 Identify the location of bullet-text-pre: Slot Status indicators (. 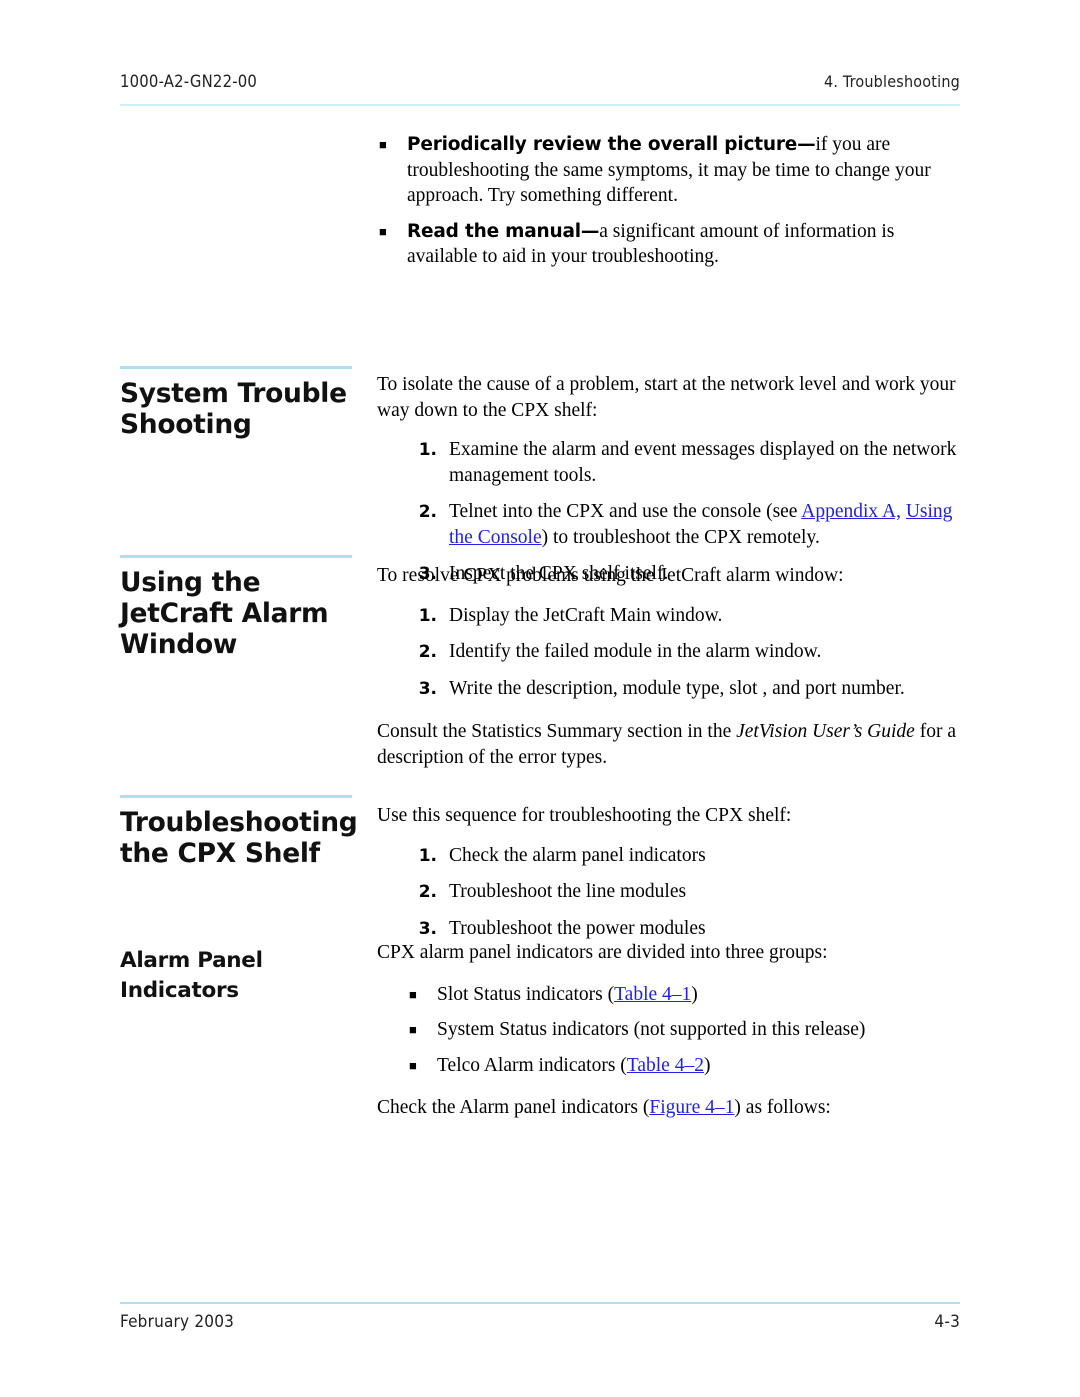
(526, 994).